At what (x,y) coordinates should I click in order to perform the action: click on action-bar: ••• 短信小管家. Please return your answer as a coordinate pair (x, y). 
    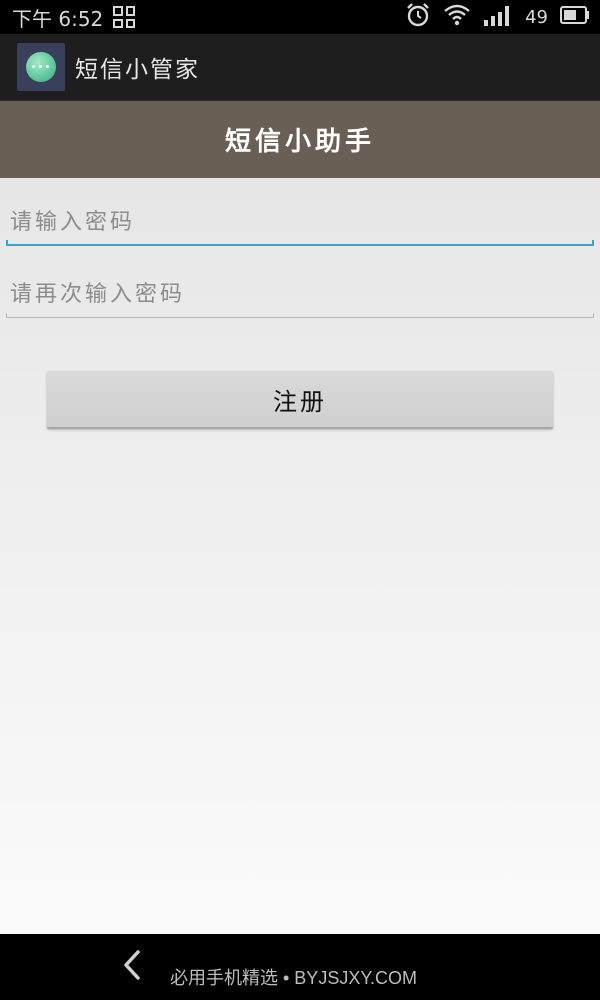
    Looking at the image, I should click on (300, 67).